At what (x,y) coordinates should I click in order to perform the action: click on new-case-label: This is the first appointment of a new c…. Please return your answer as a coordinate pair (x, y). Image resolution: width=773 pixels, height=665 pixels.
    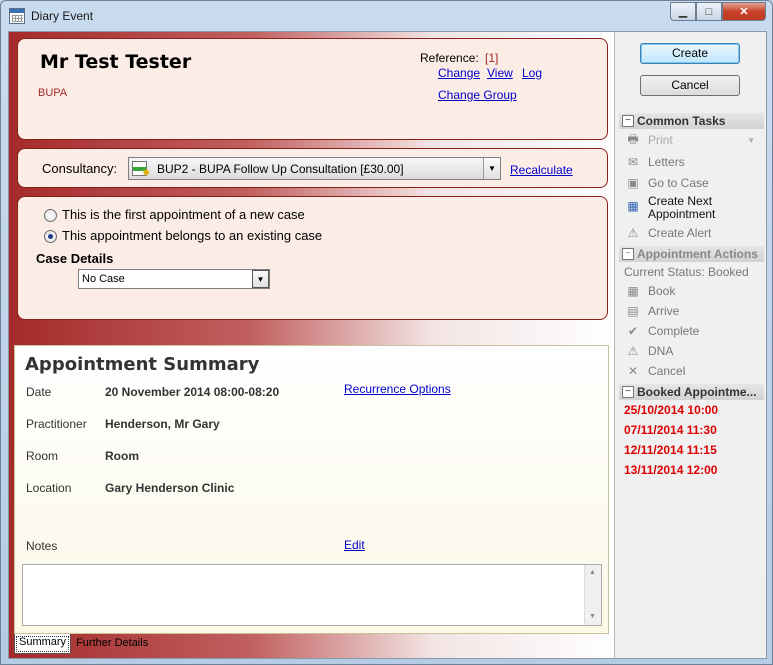
    Looking at the image, I should click on (183, 214).